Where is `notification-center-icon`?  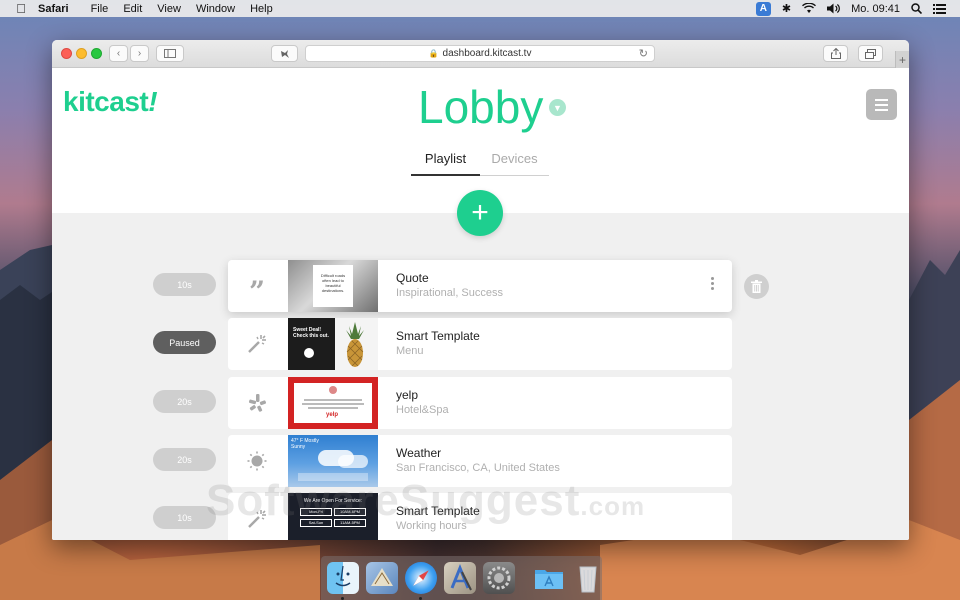 notification-center-icon is located at coordinates (939, 9).